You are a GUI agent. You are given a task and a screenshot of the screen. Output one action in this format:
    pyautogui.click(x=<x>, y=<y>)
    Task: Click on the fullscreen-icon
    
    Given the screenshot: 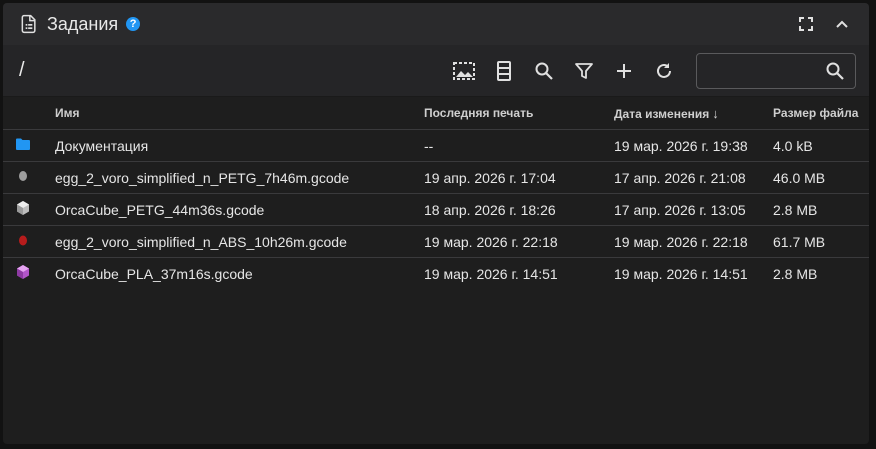 What is the action you would take?
    pyautogui.click(x=806, y=24)
    